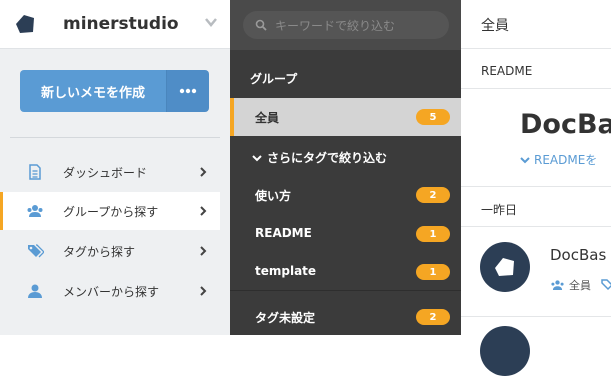 This screenshot has height=376, width=611. I want to click on create-memo-button: 新しいメモを作成, so click(93, 91).